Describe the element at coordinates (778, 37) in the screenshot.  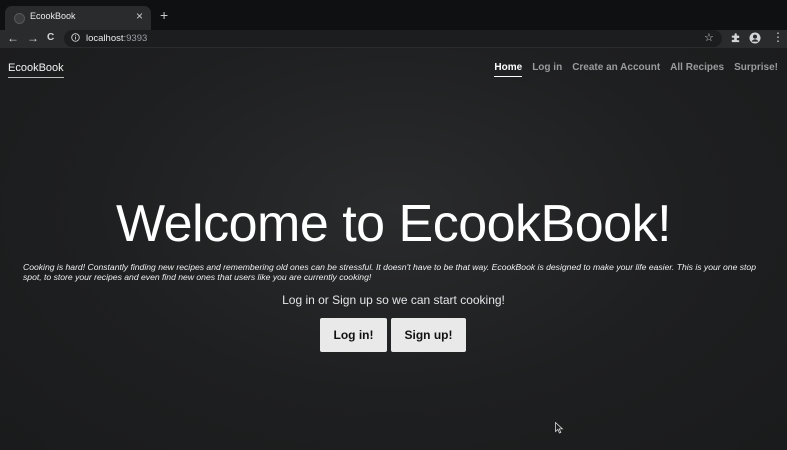
I see `menu-icon: ⋮` at that location.